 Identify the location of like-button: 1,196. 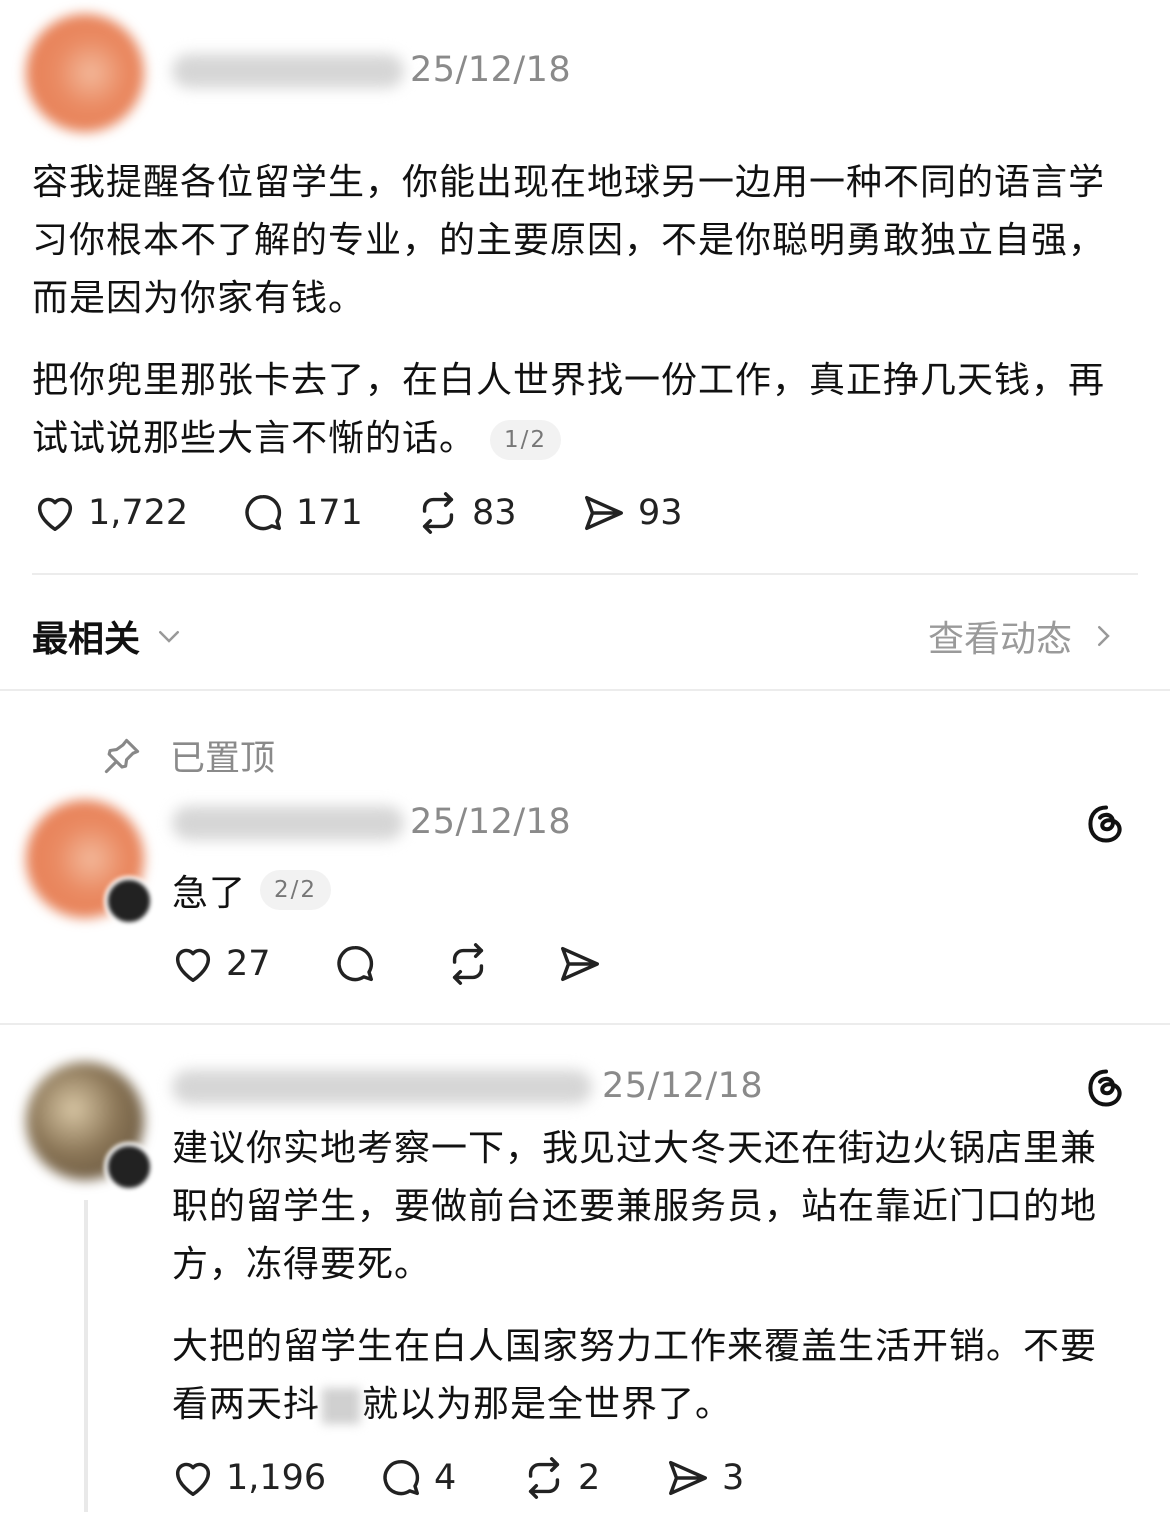
(248, 1478).